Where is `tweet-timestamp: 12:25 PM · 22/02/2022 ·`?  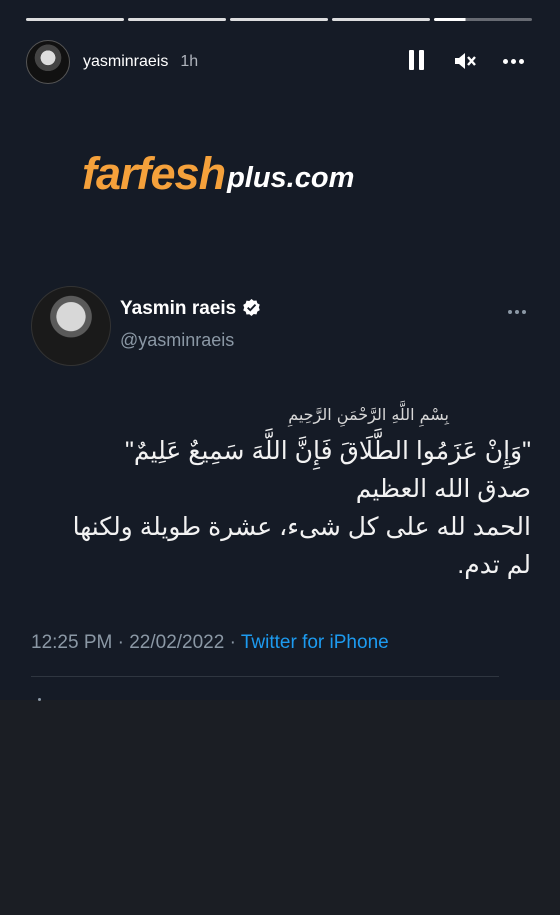 tweet-timestamp: 12:25 PM · 22/02/2022 · is located at coordinates (136, 642).